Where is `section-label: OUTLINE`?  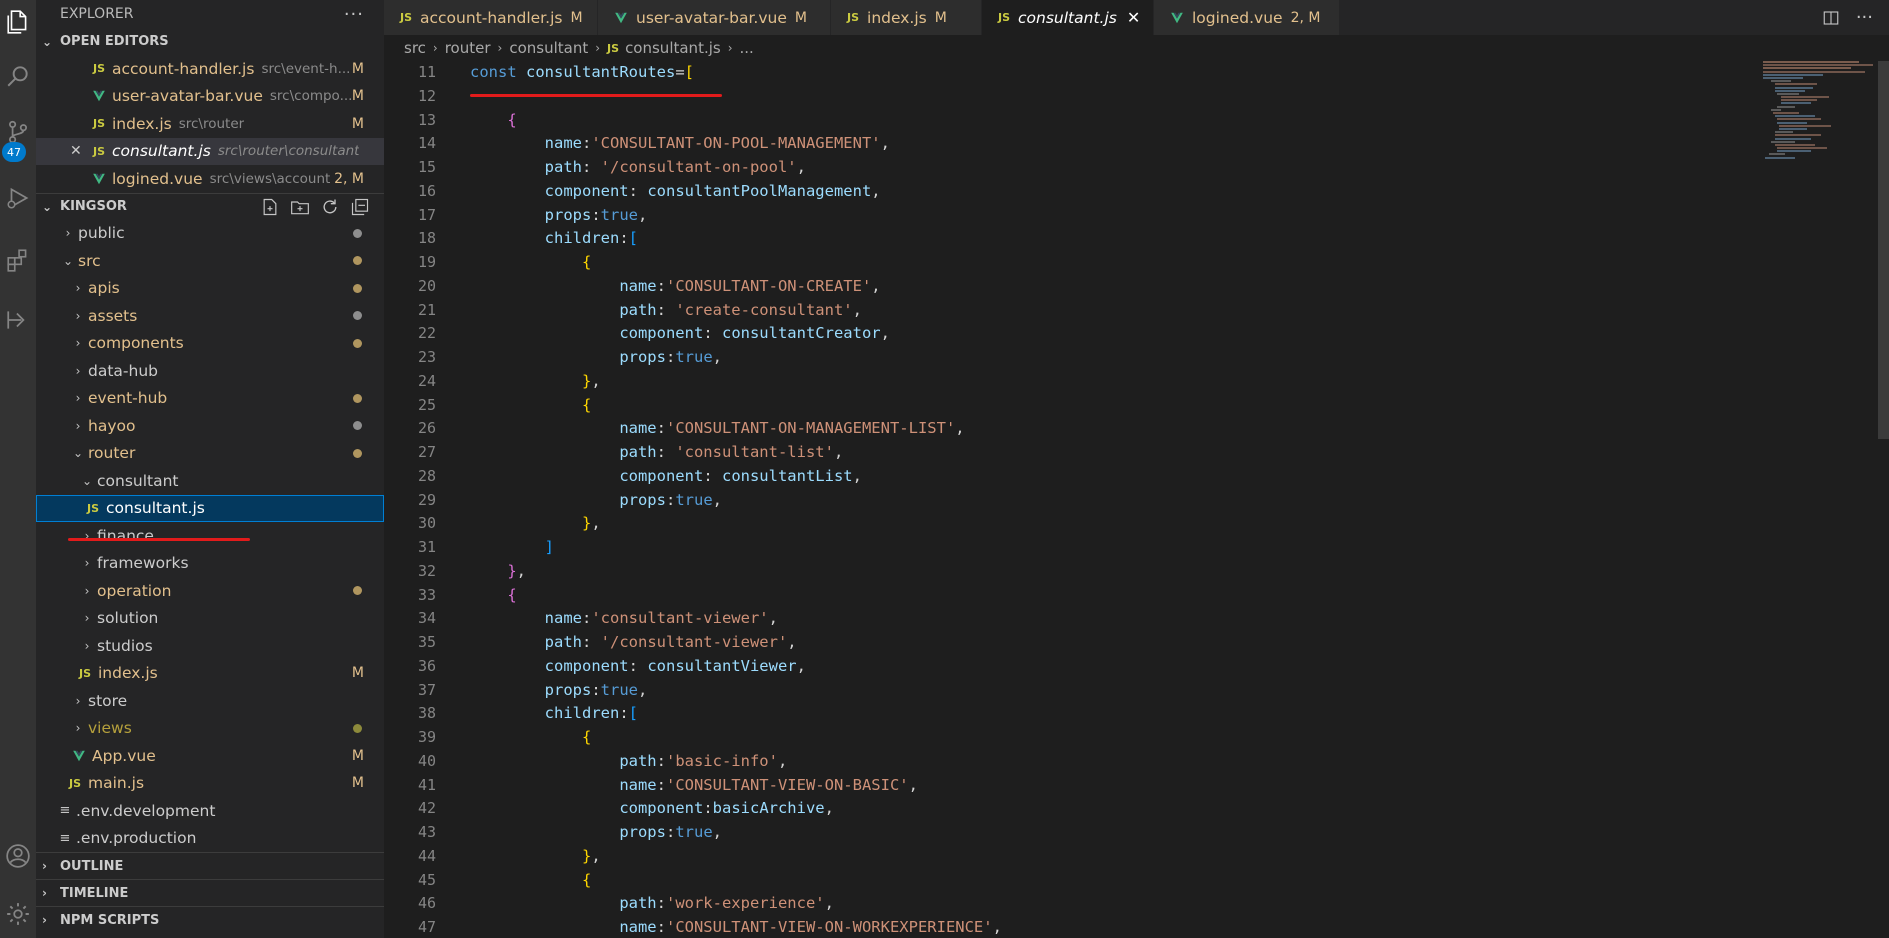 section-label: OUTLINE is located at coordinates (92, 866).